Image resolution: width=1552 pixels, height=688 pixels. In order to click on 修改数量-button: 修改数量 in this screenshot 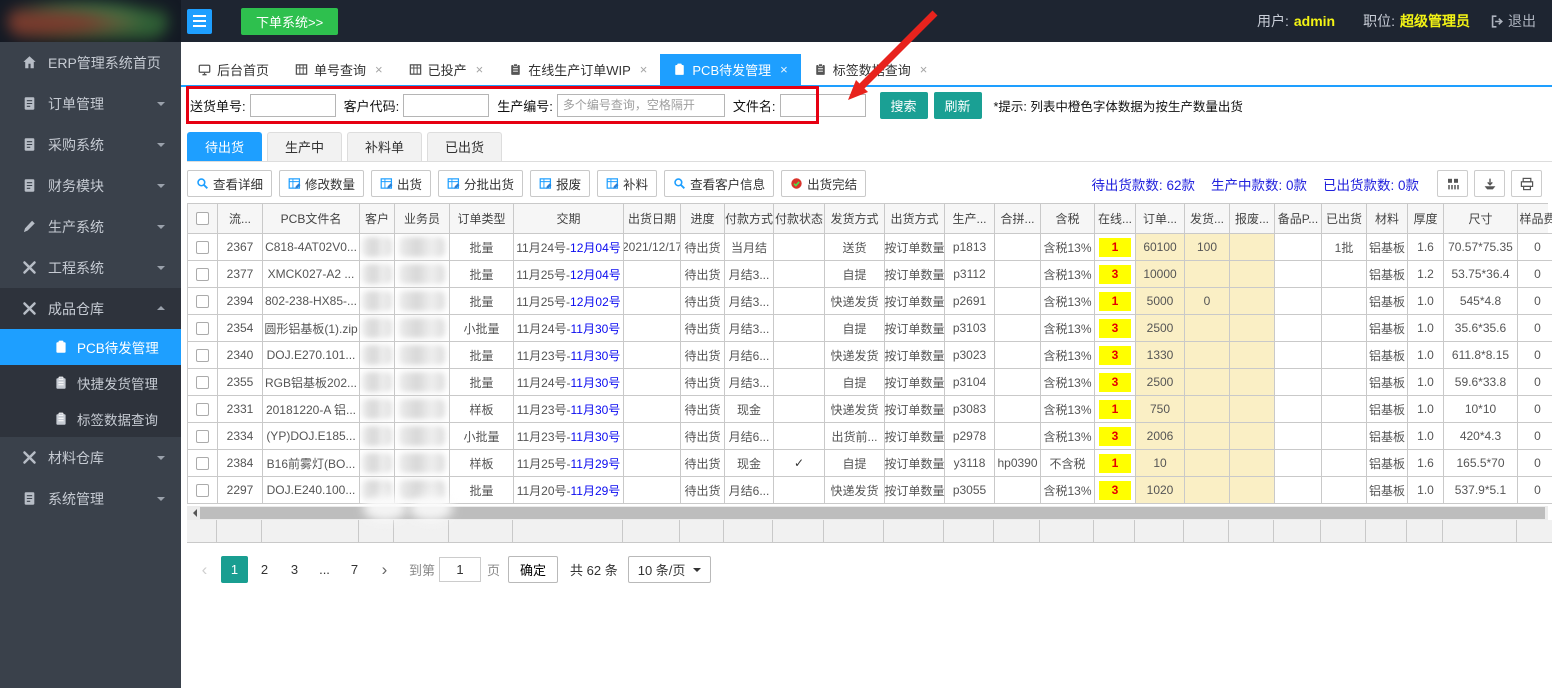, I will do `click(322, 183)`.